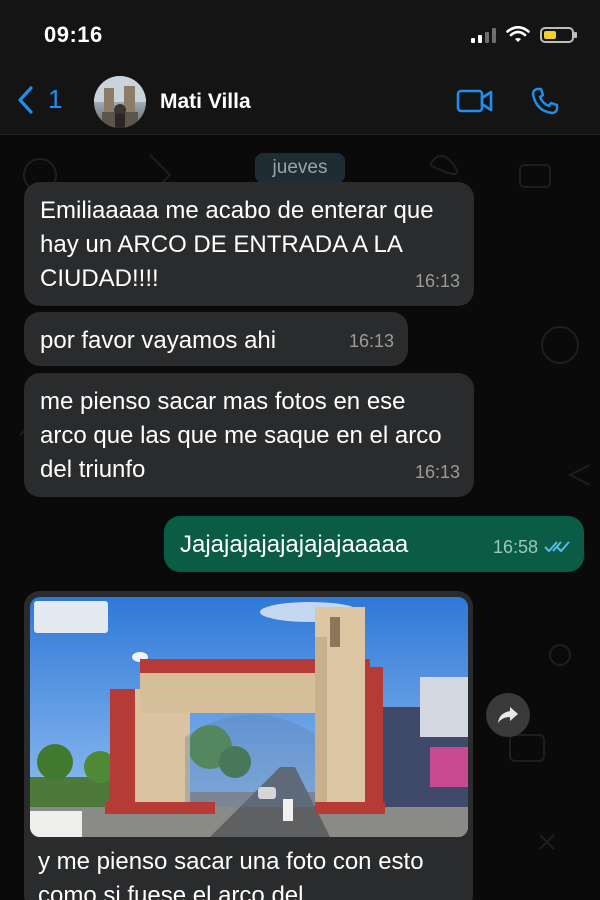 This screenshot has width=600, height=900. I want to click on back-button: 1, so click(39, 99).